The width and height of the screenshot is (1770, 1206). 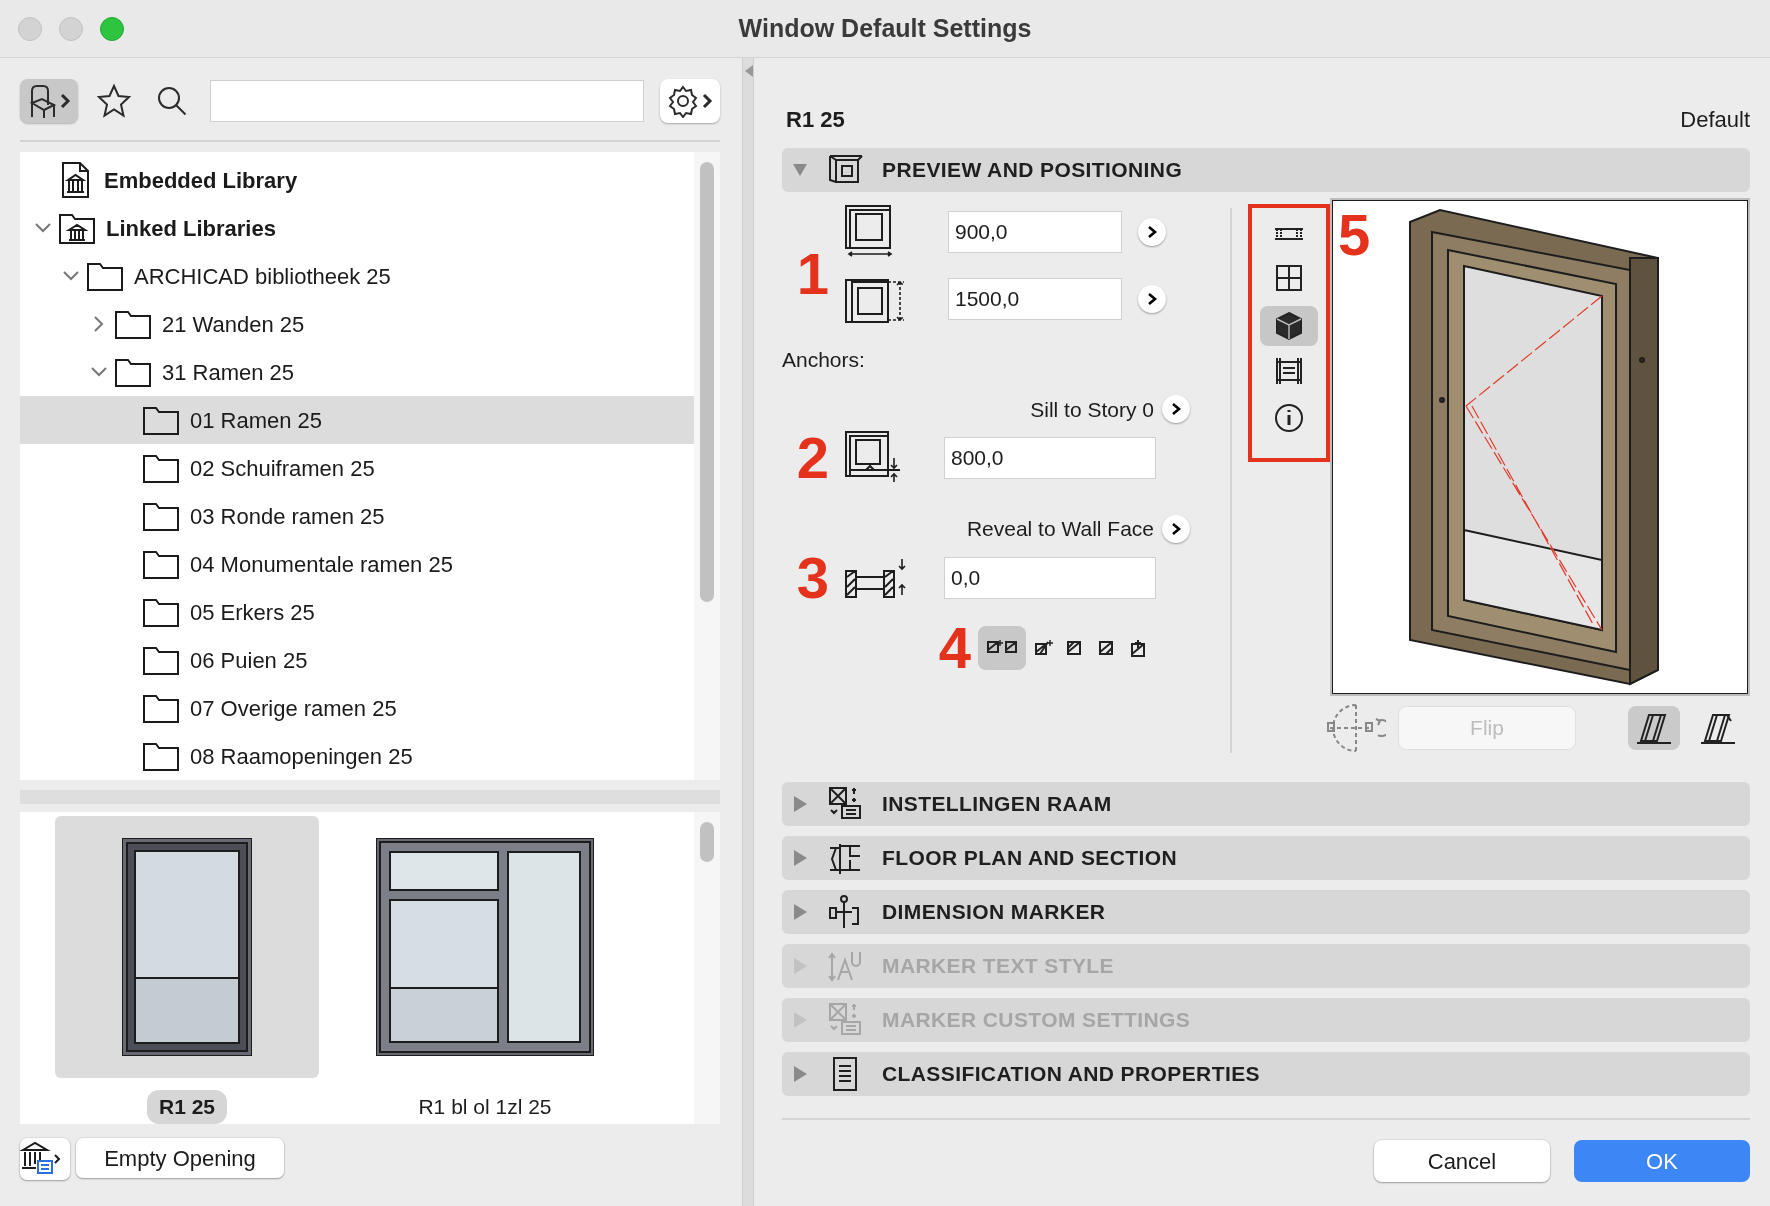 I want to click on sill-anchor-button, so click(x=1176, y=409).